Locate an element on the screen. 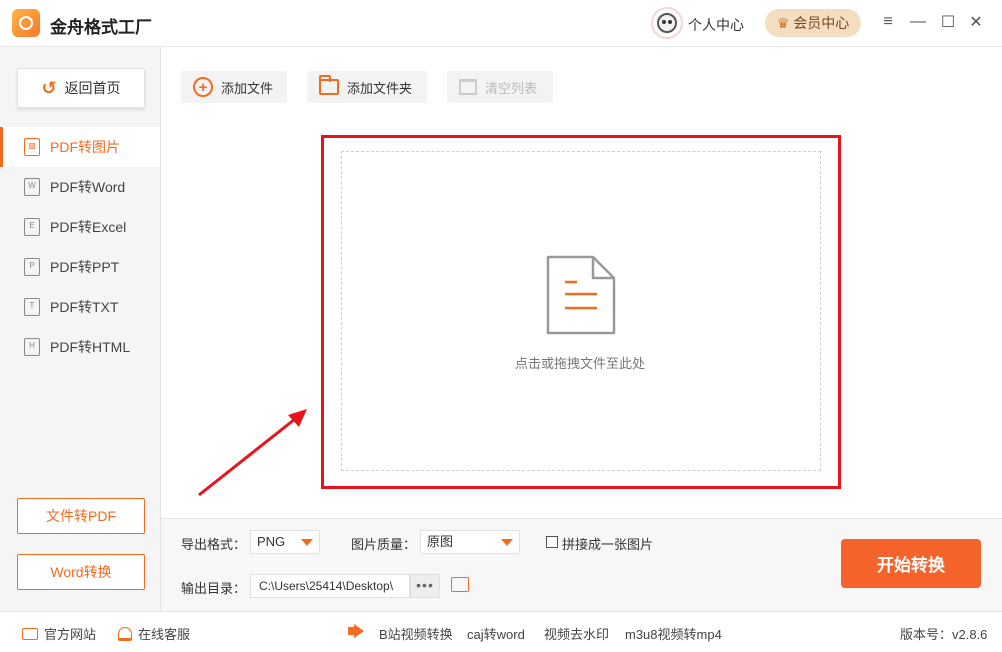 The width and height of the screenshot is (1002, 652). format-value: PNG is located at coordinates (271, 541).